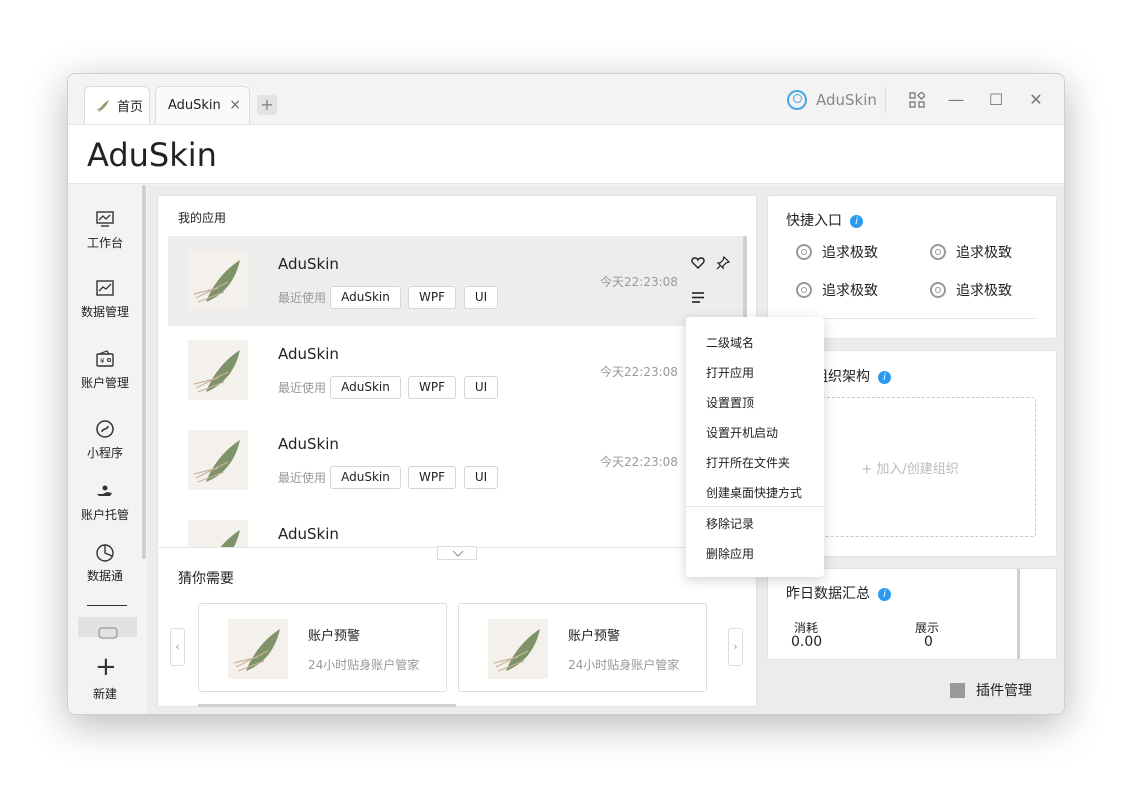 Image resolution: width=1126 pixels, height=786 pixels. I want to click on sidebar-item-hidden, so click(107, 628).